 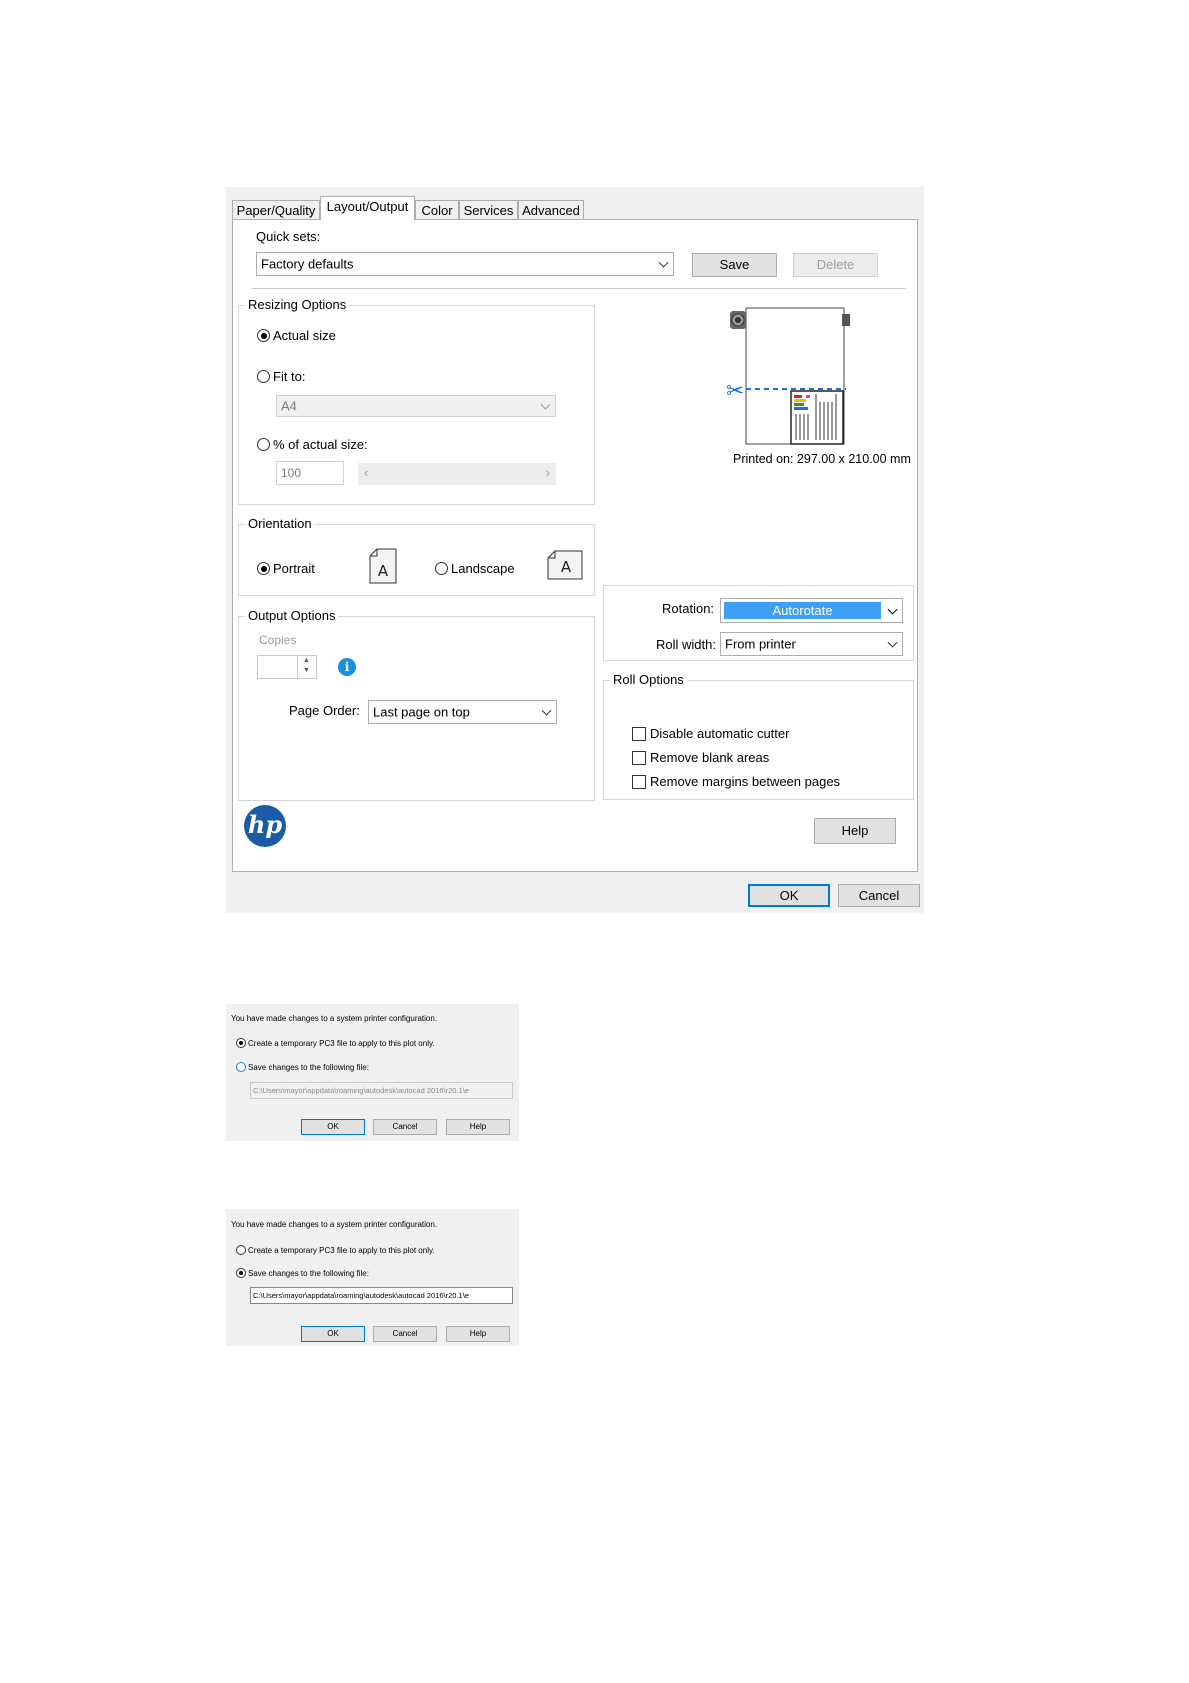 I want to click on fit-to-radio, so click(x=263, y=376).